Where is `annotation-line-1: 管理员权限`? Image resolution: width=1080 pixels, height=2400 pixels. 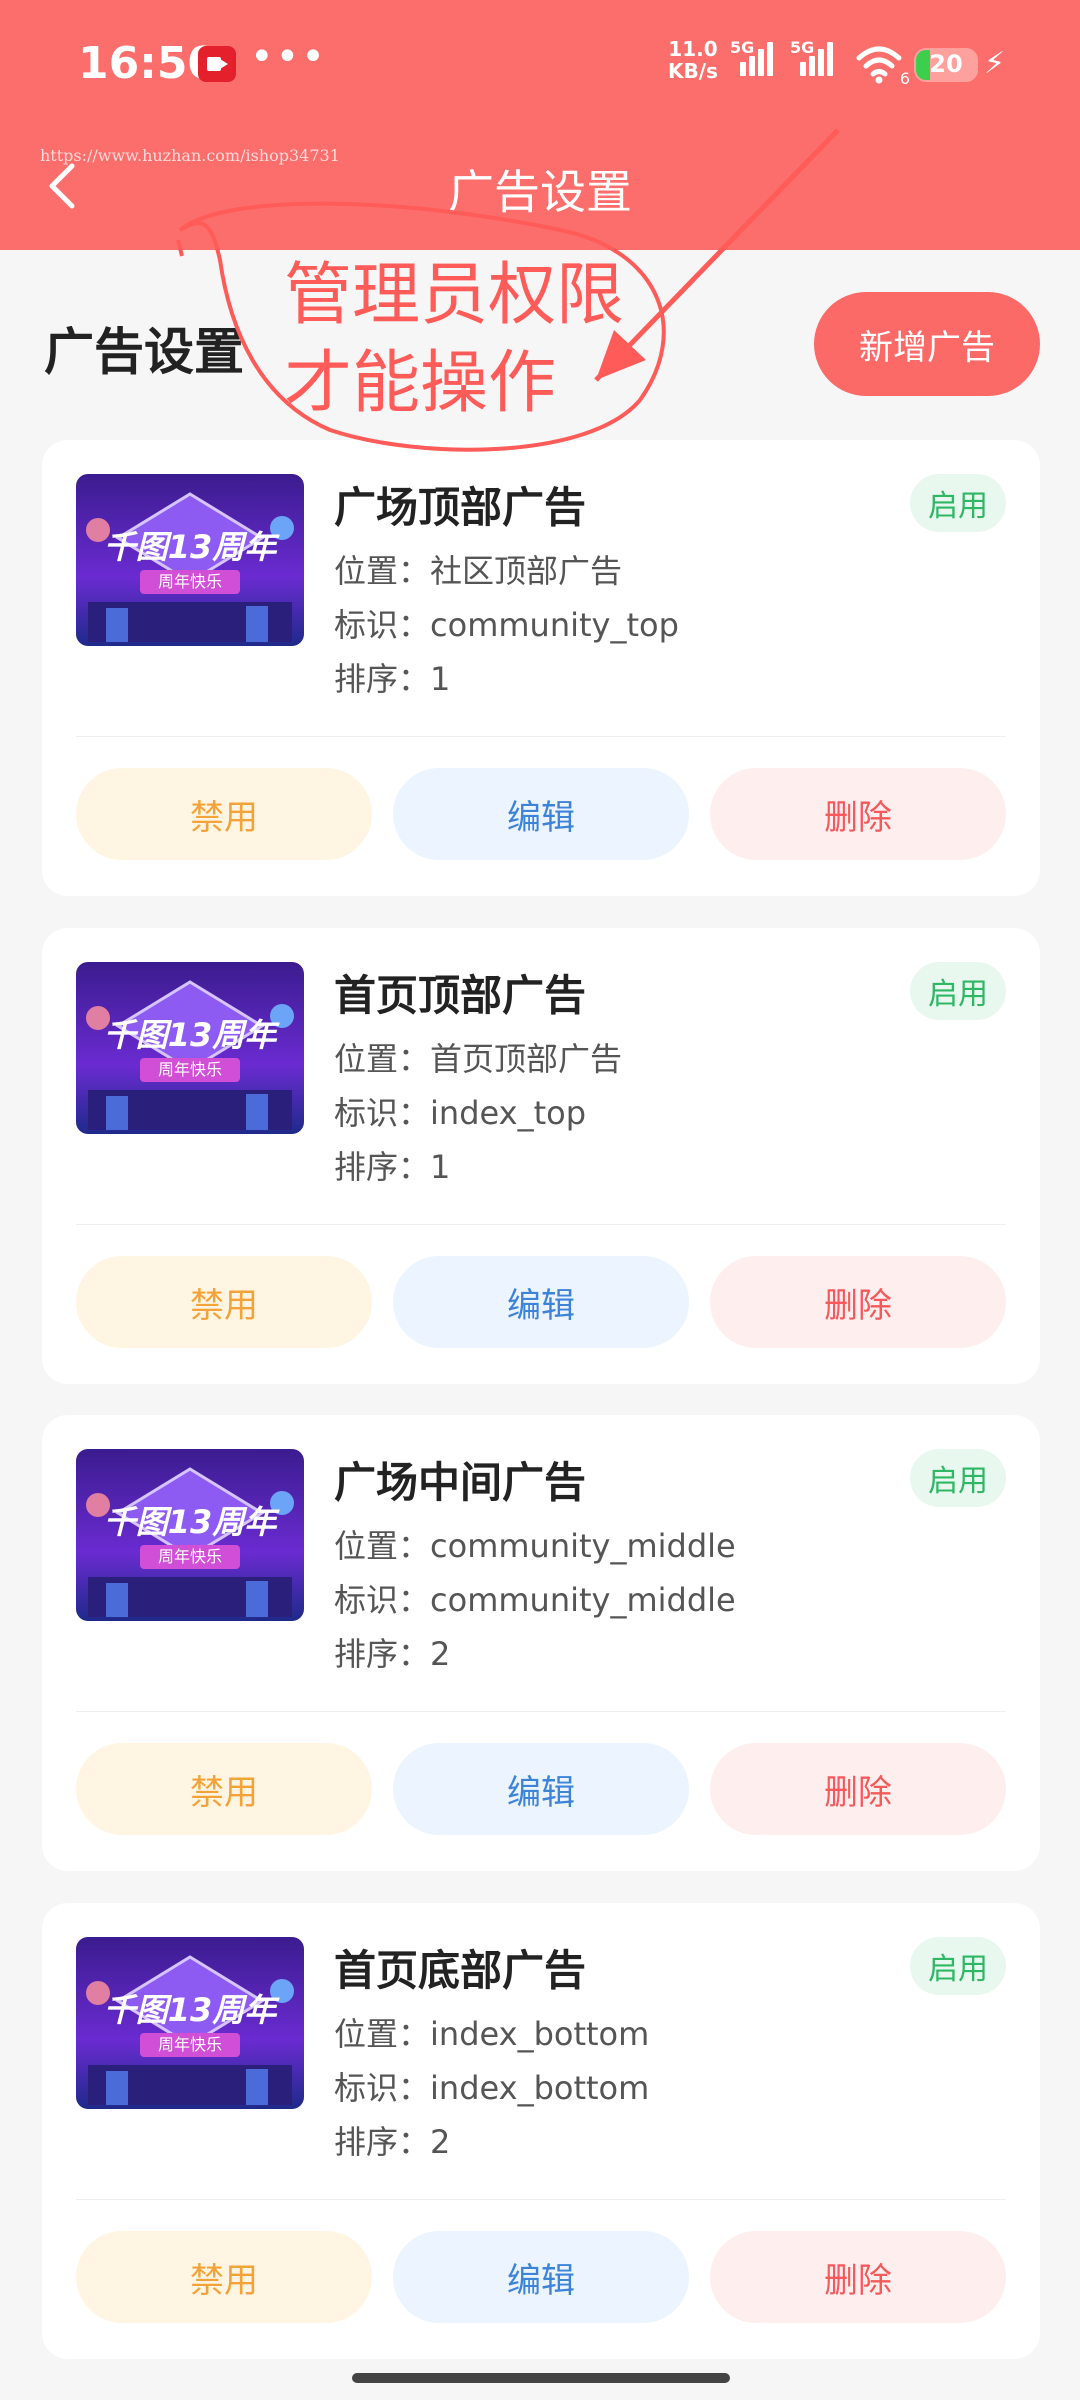
annotation-line-1: 管理员权限 is located at coordinates (454, 295).